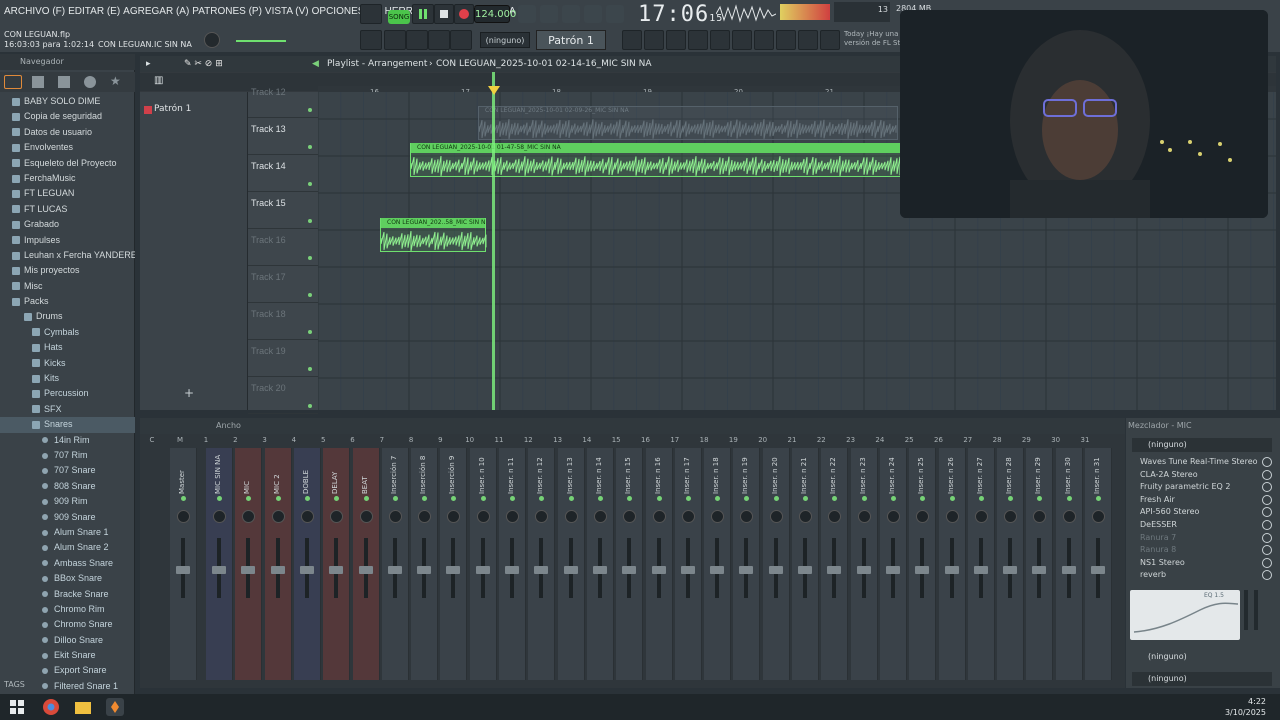 The height and width of the screenshot is (720, 1280). What do you see at coordinates (67, 440) in the screenshot?
I see `browser-item: 14in Rim` at bounding box center [67, 440].